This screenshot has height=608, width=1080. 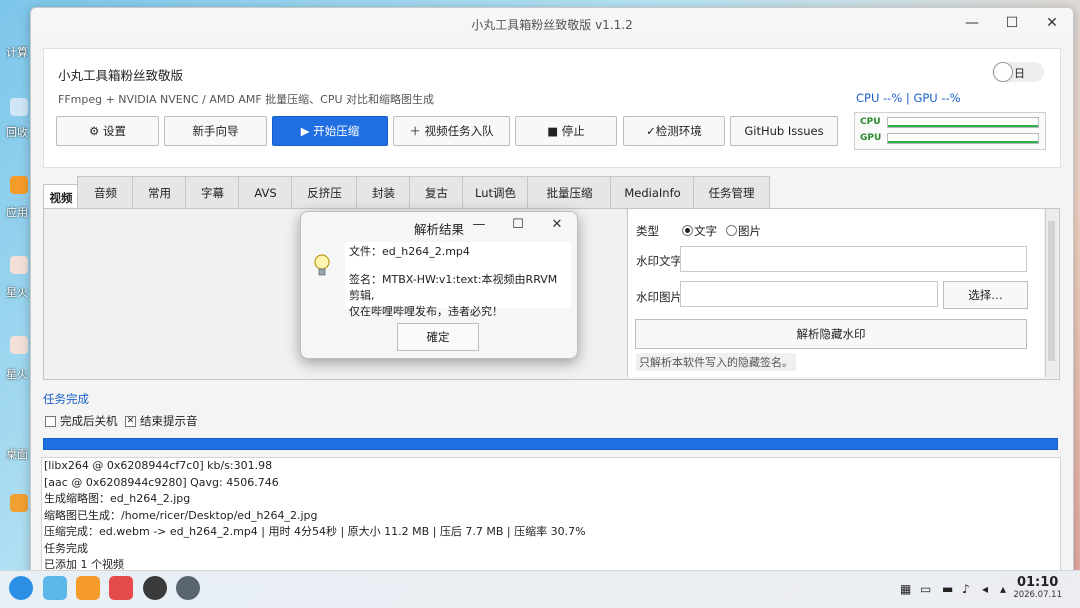 I want to click on radio-text-label: 文字, so click(x=705, y=231).